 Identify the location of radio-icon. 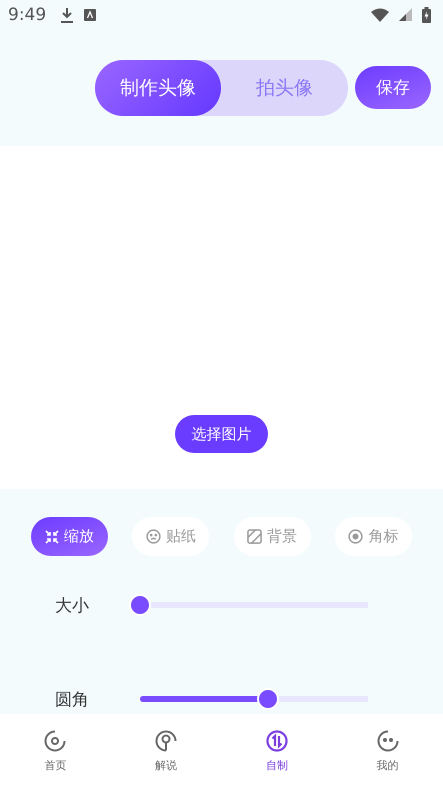
(356, 536).